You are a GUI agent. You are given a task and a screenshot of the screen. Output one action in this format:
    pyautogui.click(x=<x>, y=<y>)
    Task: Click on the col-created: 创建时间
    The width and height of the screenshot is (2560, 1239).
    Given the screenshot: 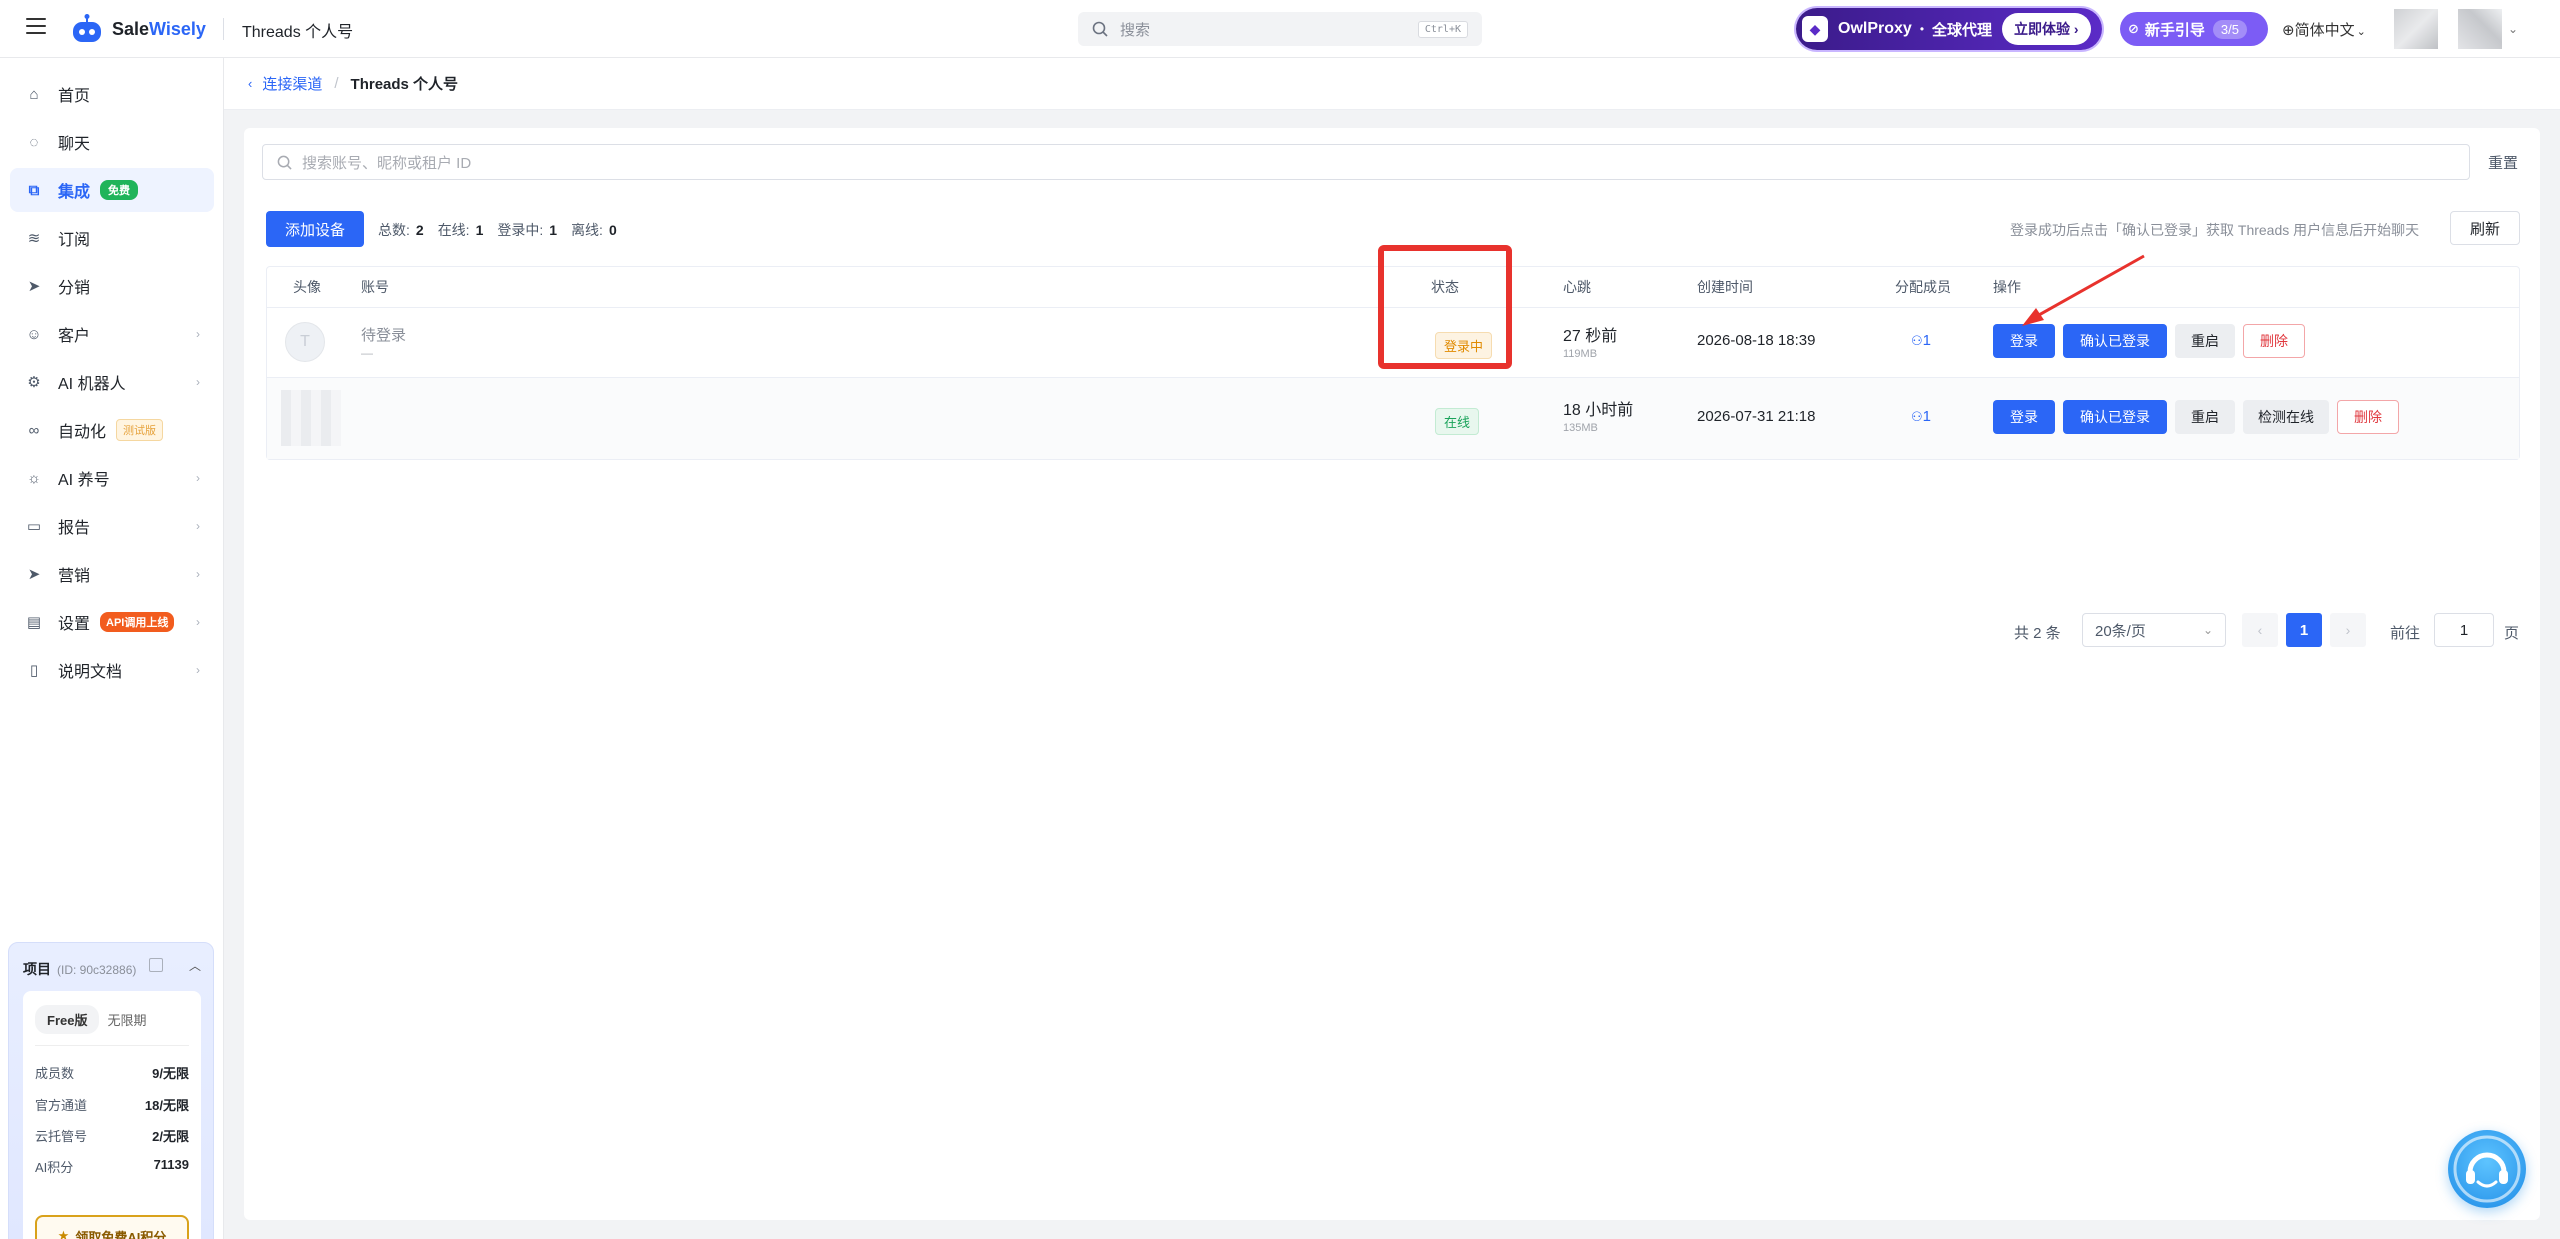 What is the action you would take?
    pyautogui.click(x=1725, y=287)
    